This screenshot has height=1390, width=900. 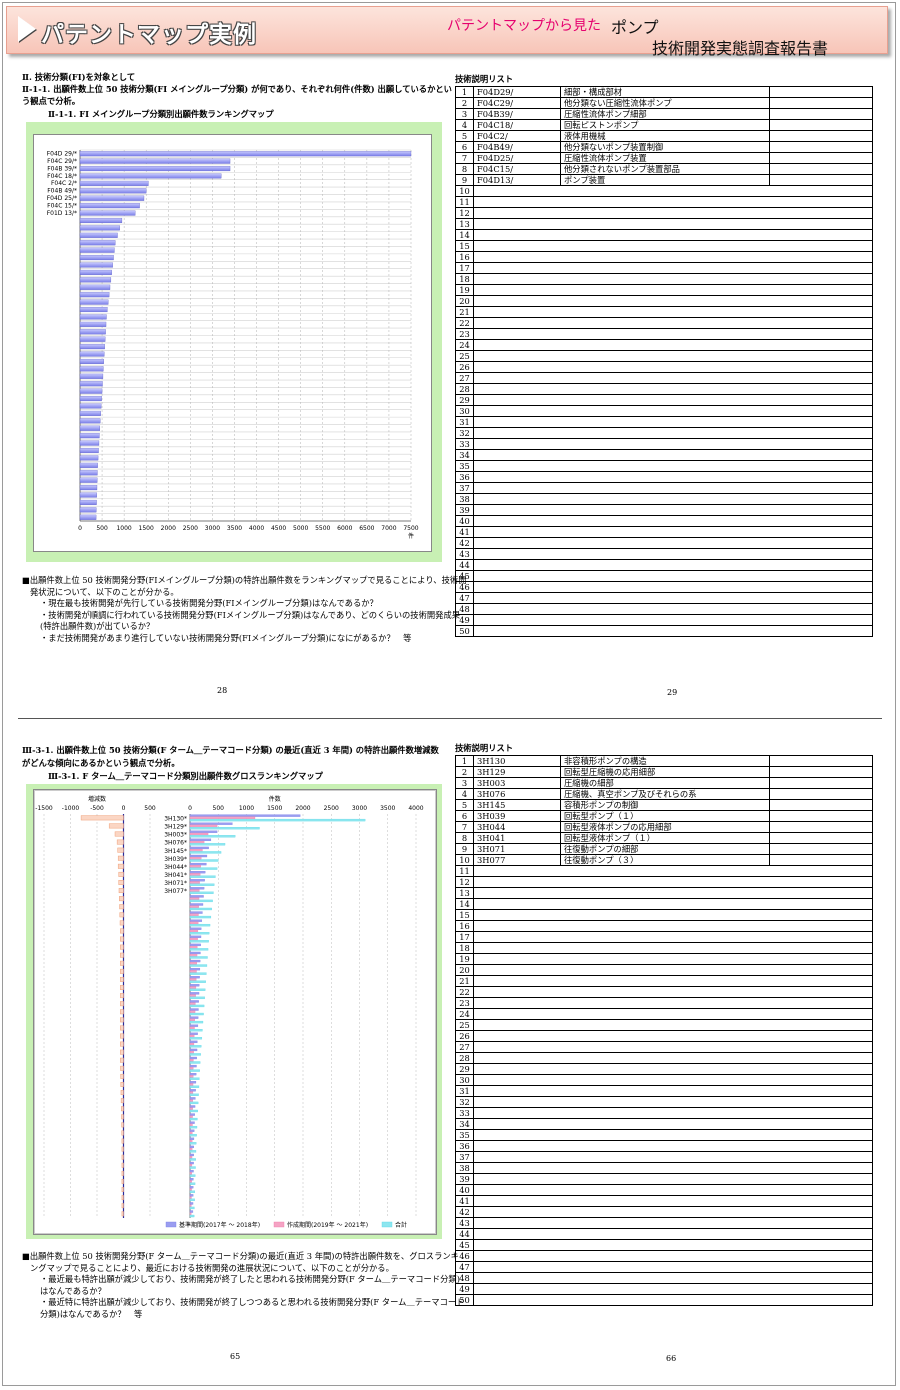 I want to click on list-row: 11, so click(x=664, y=871).